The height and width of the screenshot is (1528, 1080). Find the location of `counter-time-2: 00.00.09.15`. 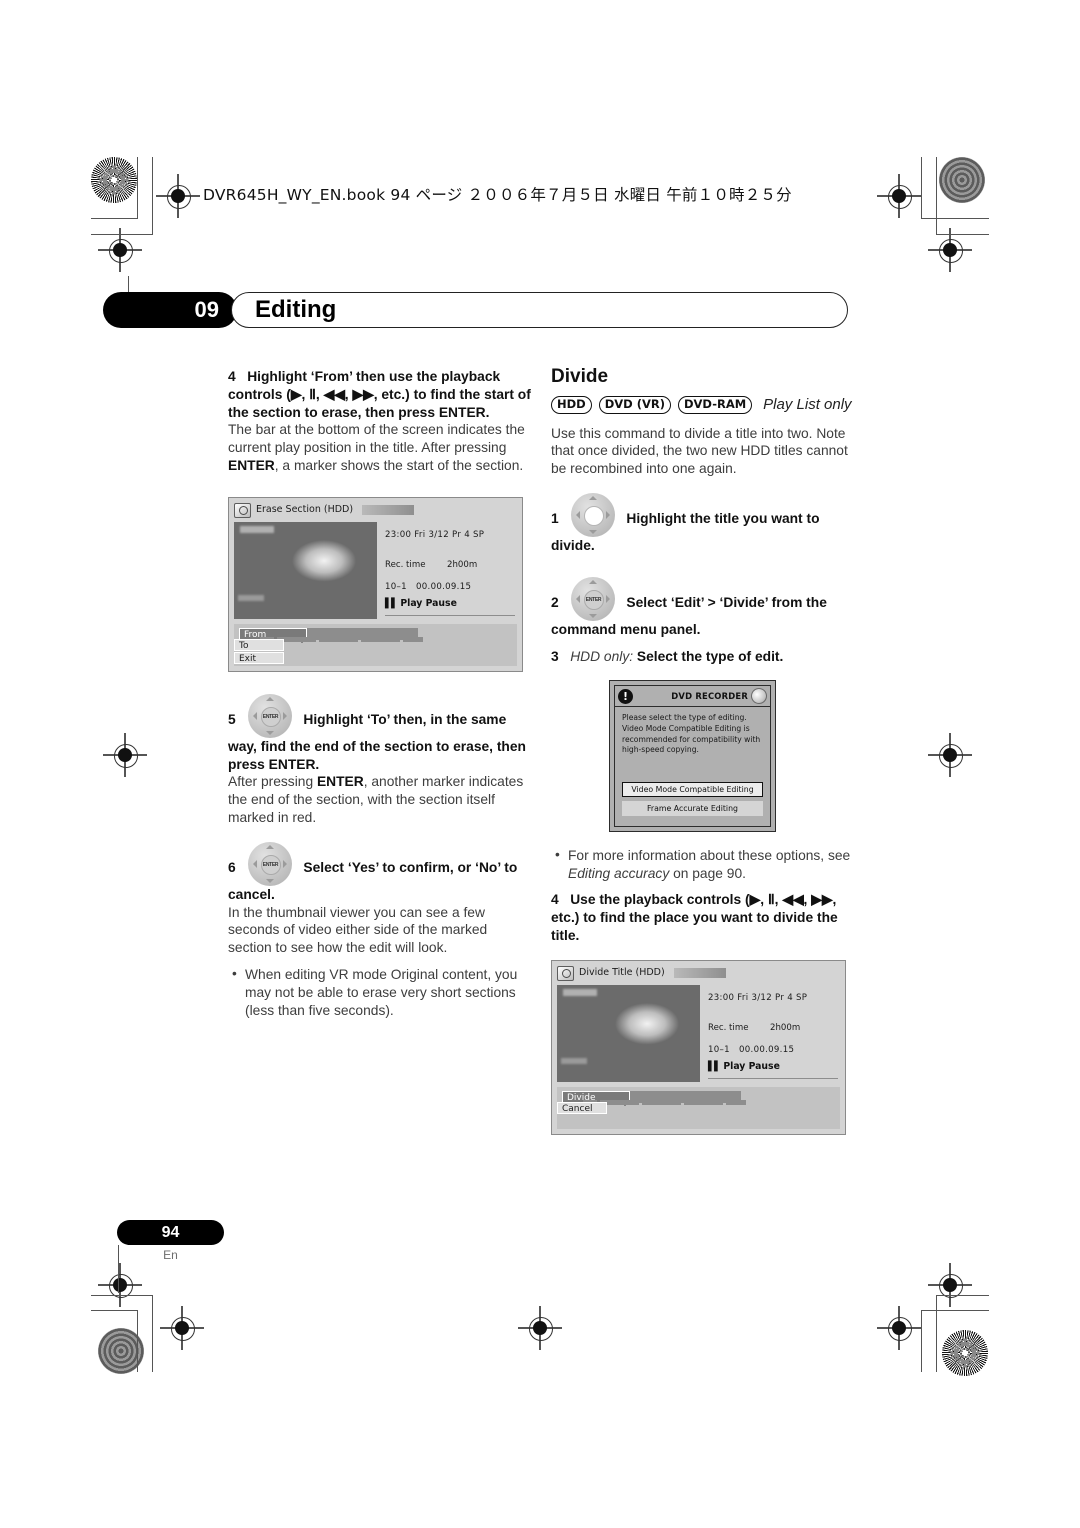

counter-time-2: 00.00.09.15 is located at coordinates (767, 1050).